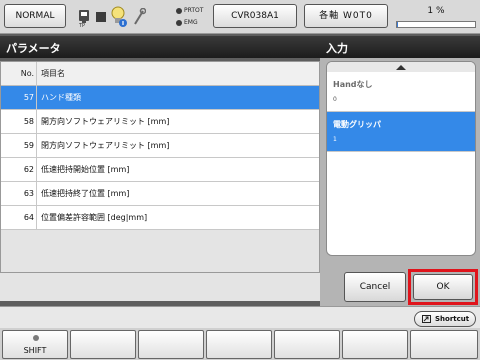 The height and width of the screenshot is (360, 480). I want to click on chevron-up-icon, so click(401, 67).